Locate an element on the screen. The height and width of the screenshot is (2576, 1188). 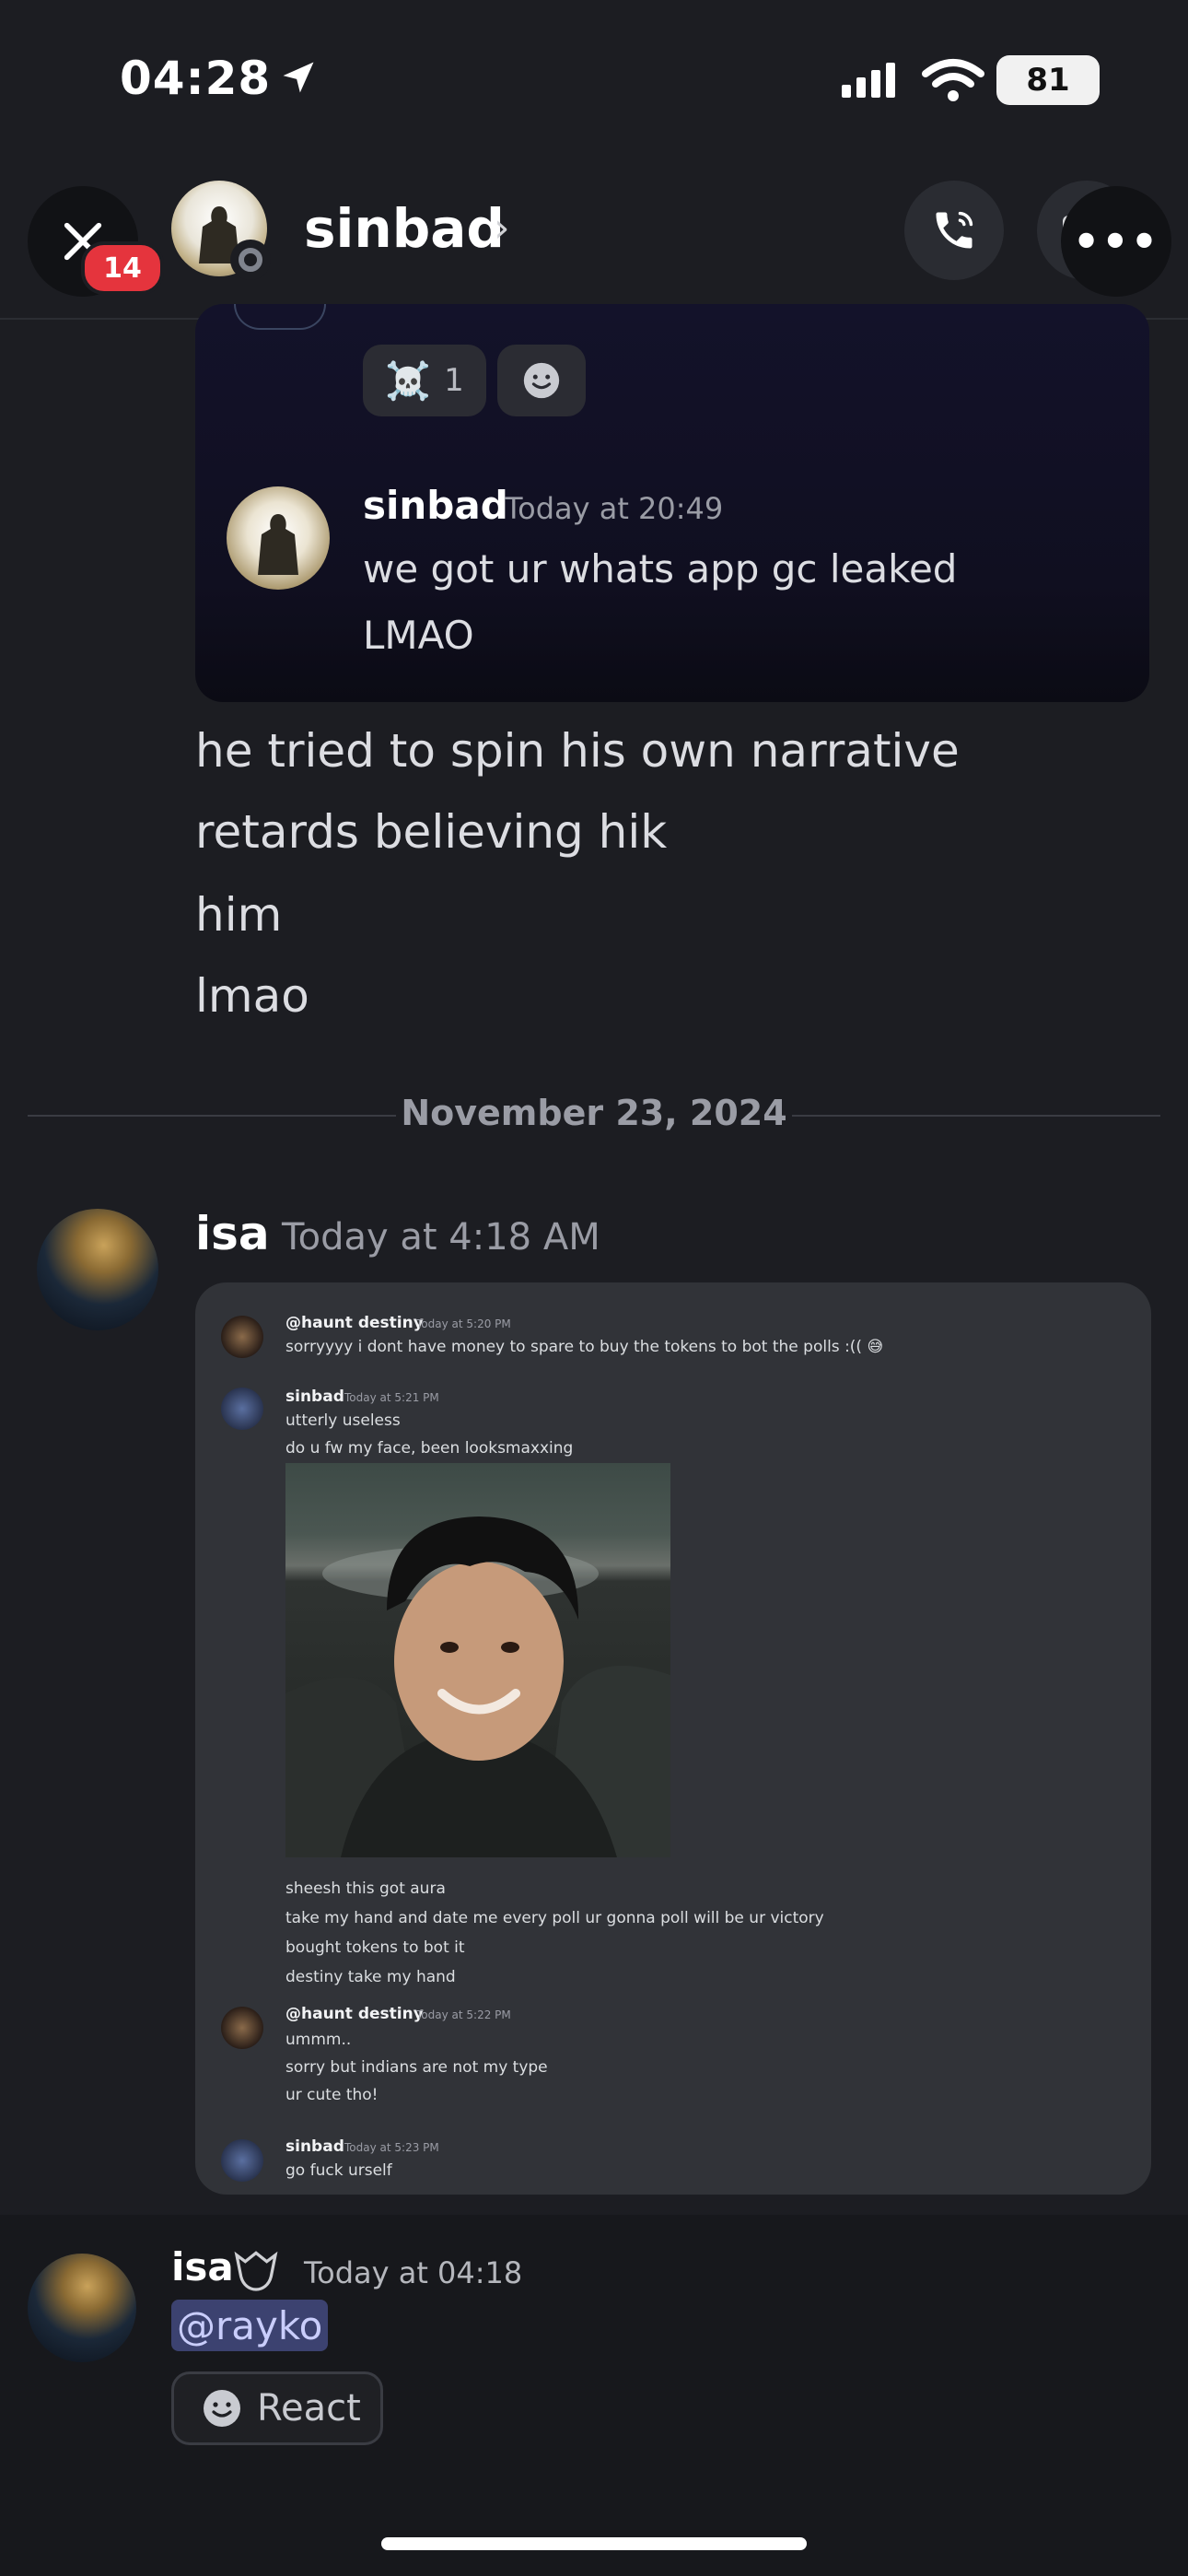
reaction-skull: ☠️ 1 is located at coordinates (424, 380).